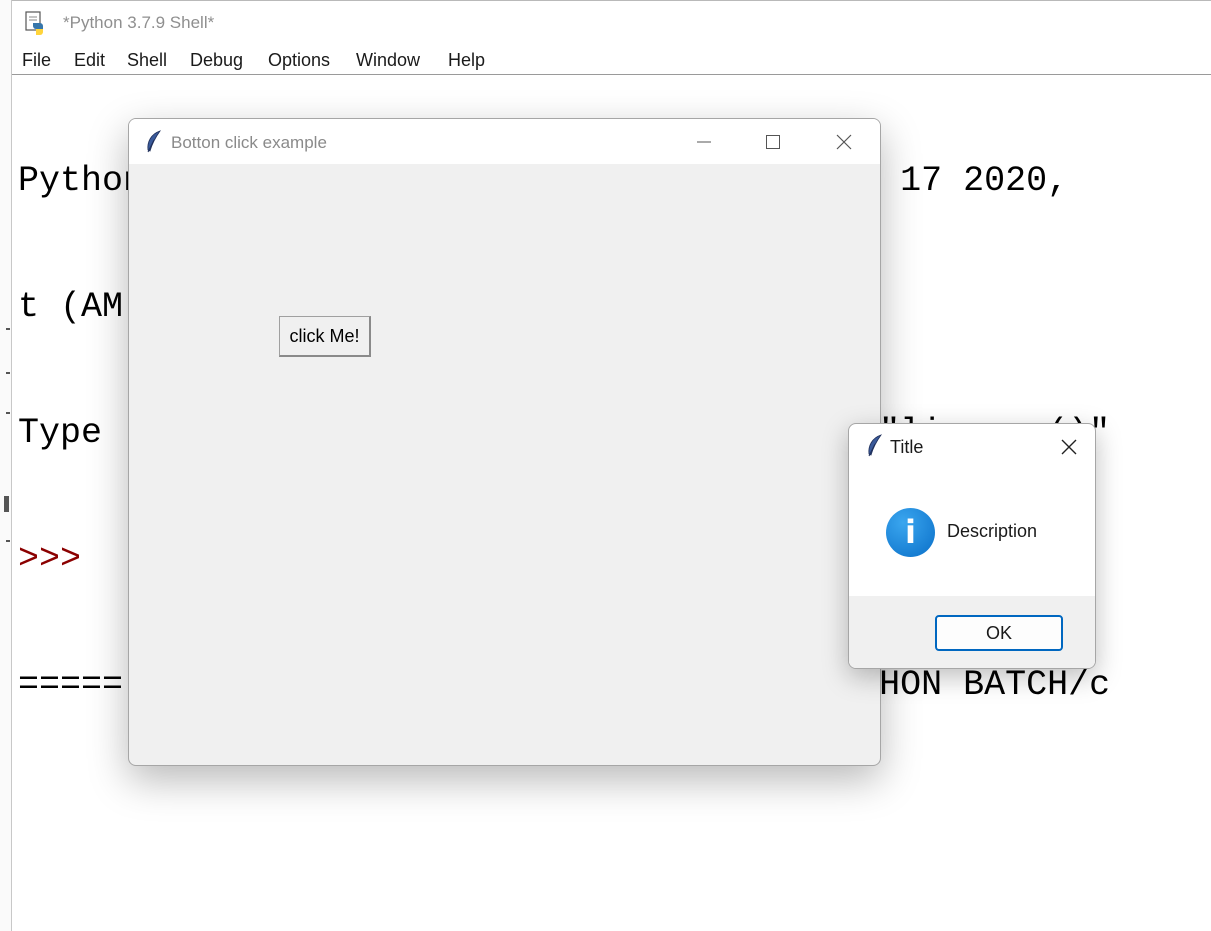 The image size is (1211, 931). I want to click on dialog-title: Title, so click(907, 447).